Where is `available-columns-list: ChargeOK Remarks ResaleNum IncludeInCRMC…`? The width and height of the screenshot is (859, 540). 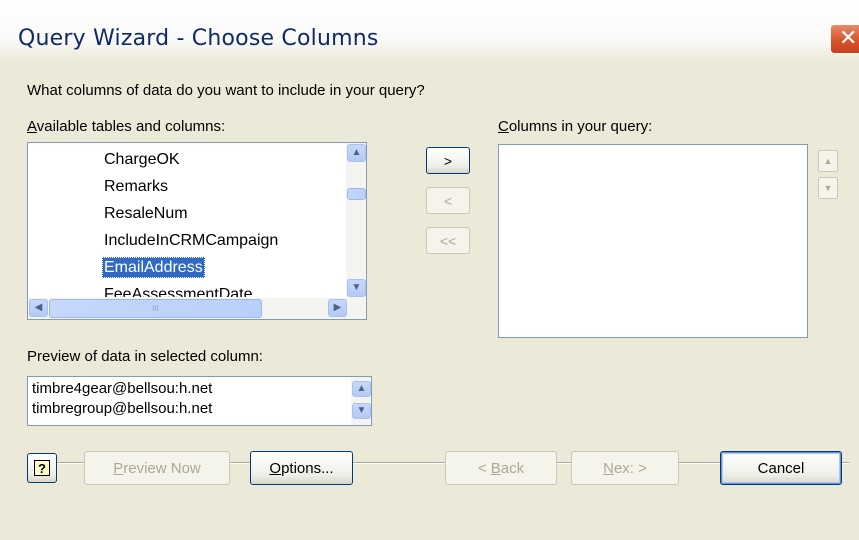
available-columns-list: ChargeOK Remarks ResaleNum IncludeInCRMC… is located at coordinates (197, 231).